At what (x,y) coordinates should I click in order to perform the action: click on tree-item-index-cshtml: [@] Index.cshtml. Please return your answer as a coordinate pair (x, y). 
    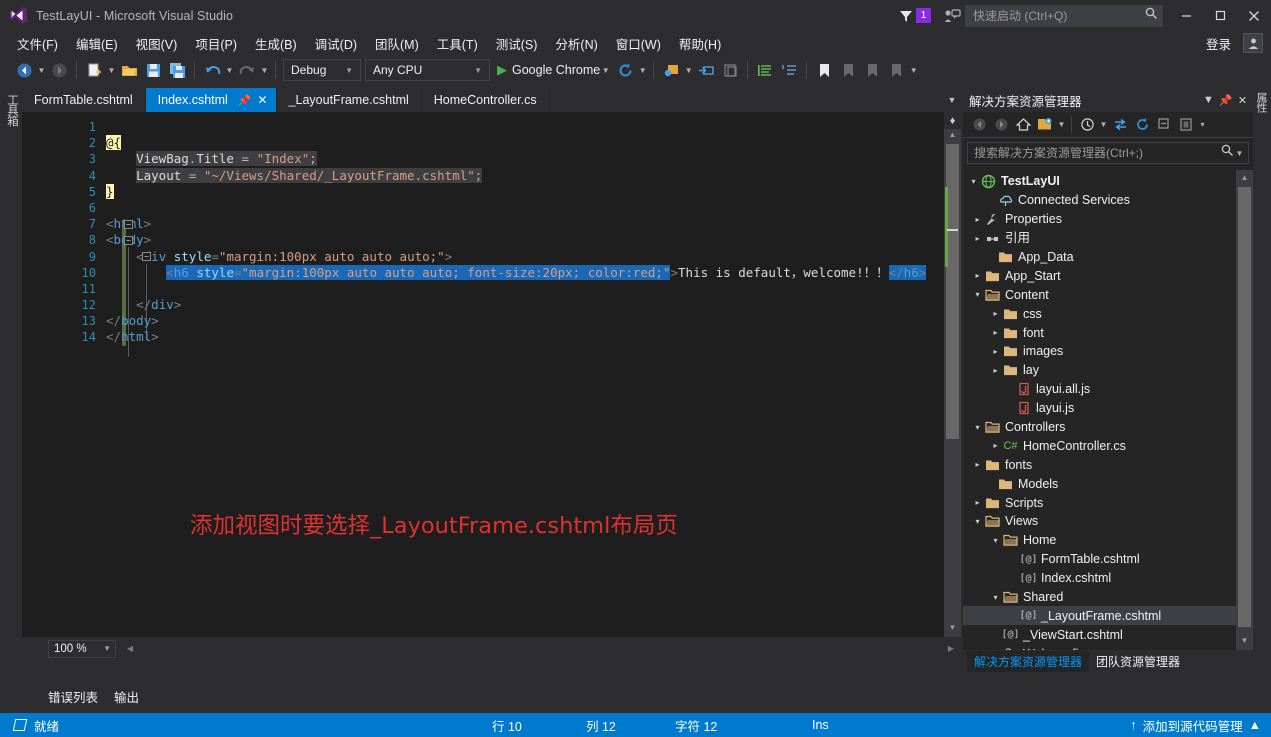
    Looking at the image, I should click on (1099, 578).